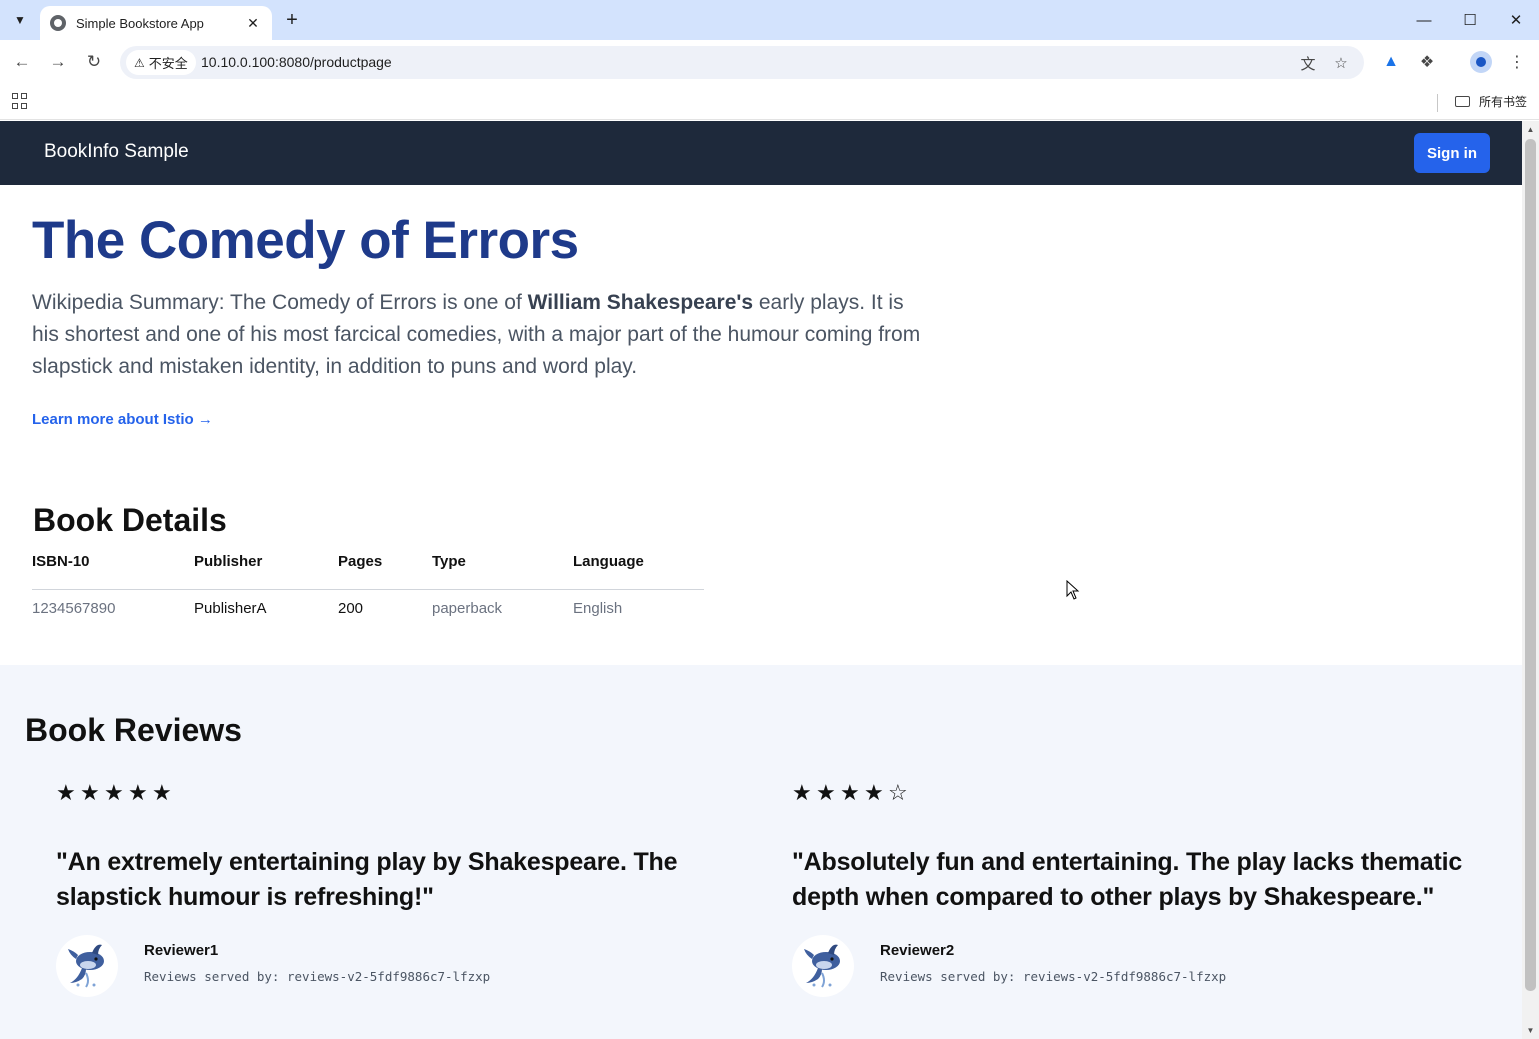  Describe the element at coordinates (1530, 565) in the screenshot. I see `scrollbar-thumb` at that location.